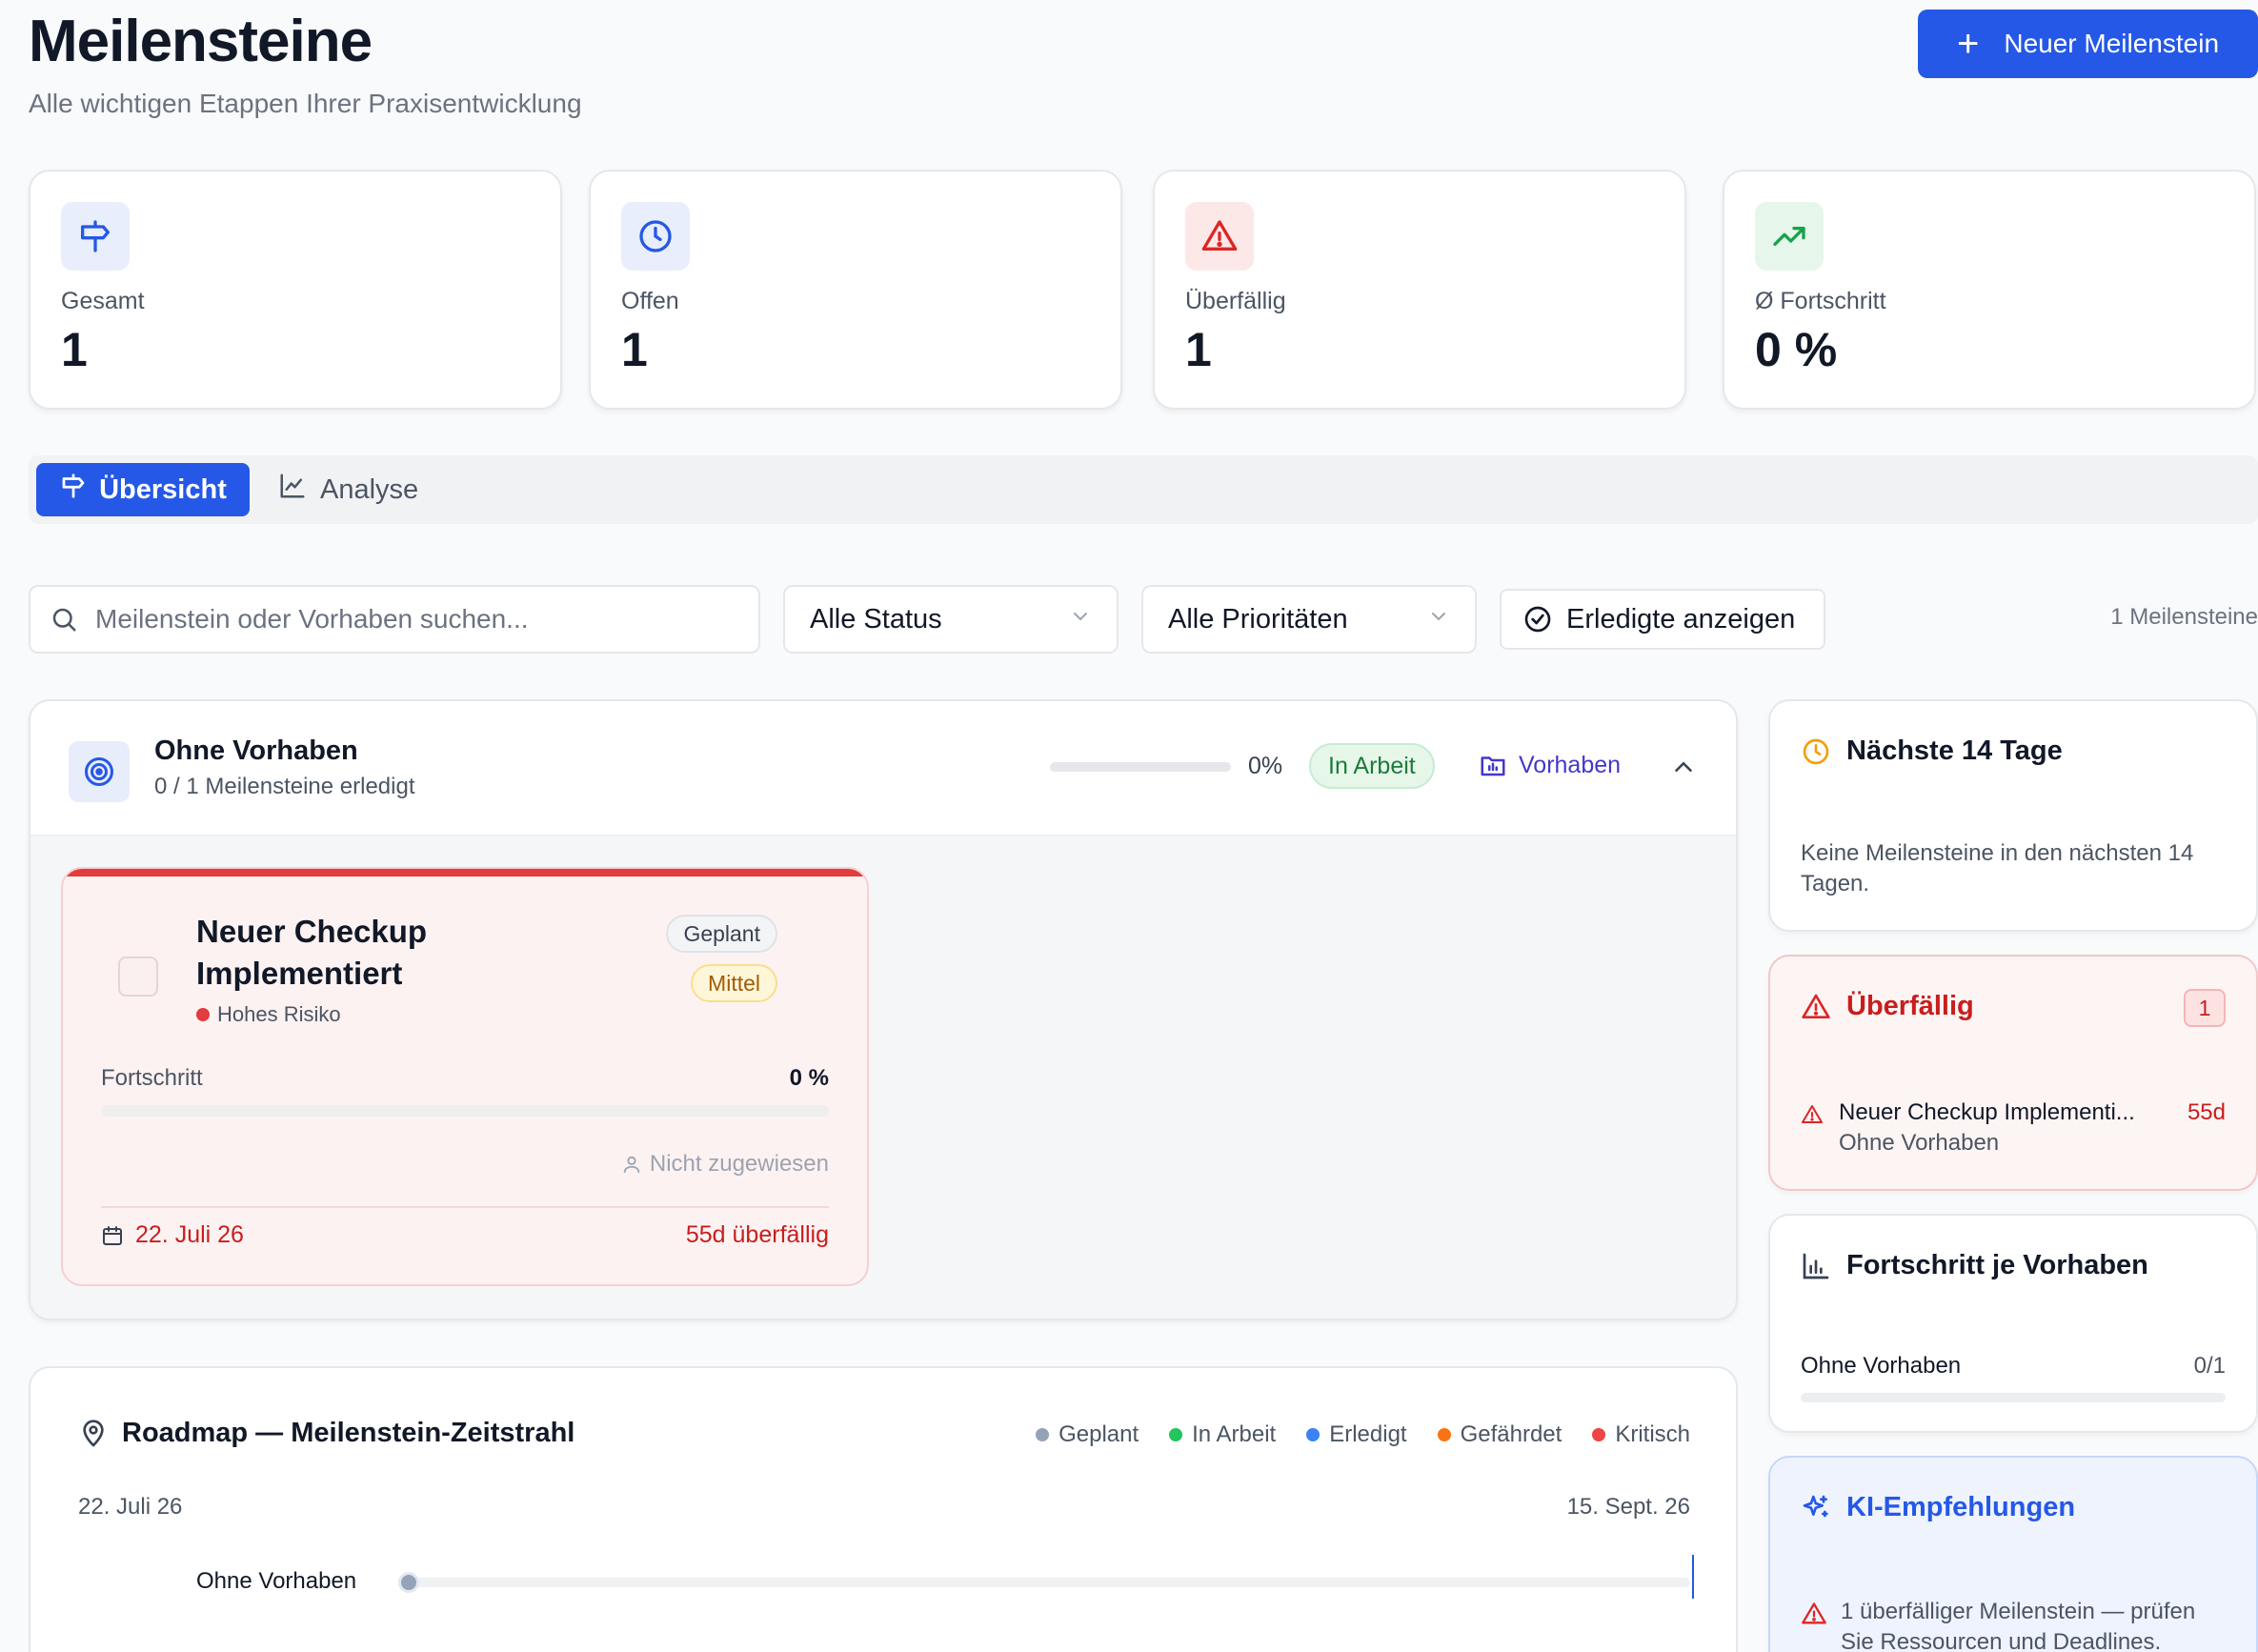 Image resolution: width=2258 pixels, height=1652 pixels. Describe the element at coordinates (951, 619) in the screenshot. I see `status-select: Alle Status` at that location.